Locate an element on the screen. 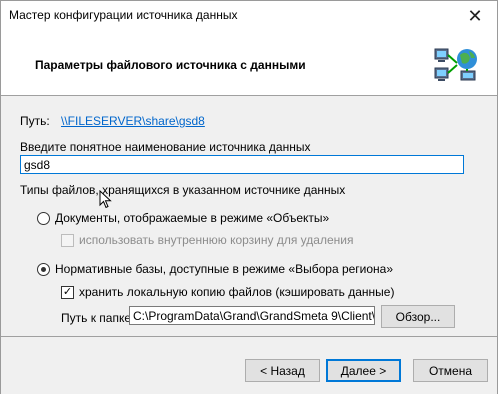  folder-label: Путь к папке is located at coordinates (96, 318).